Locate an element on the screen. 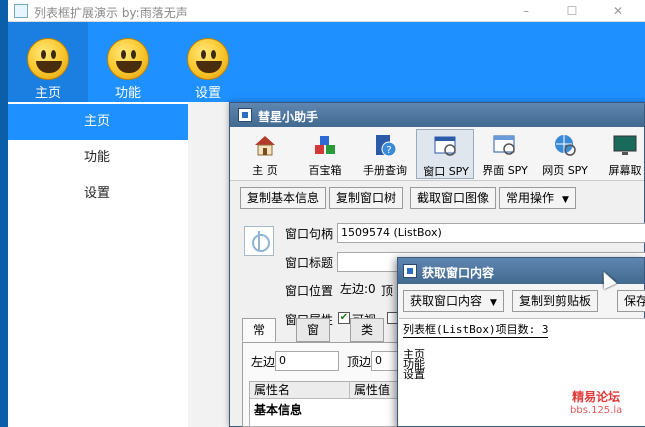  tab-window: 窗口 is located at coordinates (313, 338).